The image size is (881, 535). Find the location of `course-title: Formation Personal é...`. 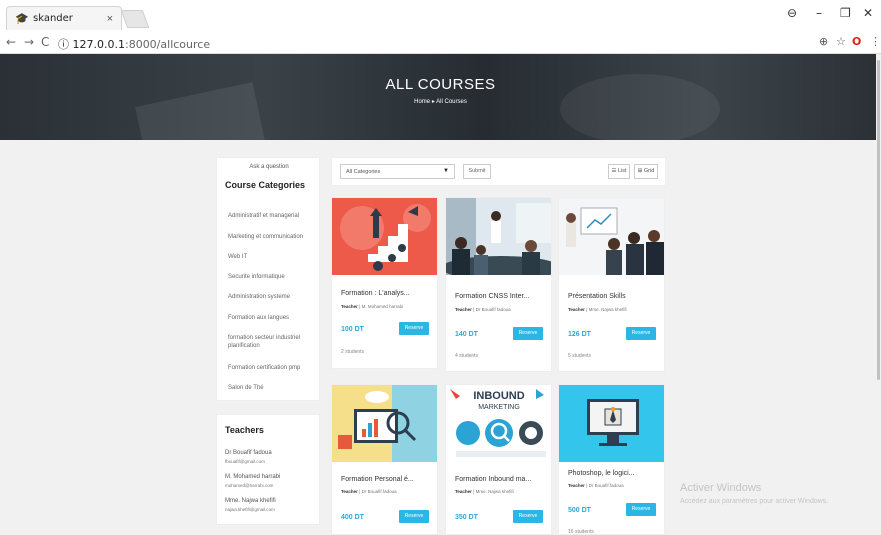

course-title: Formation Personal é... is located at coordinates (377, 479).